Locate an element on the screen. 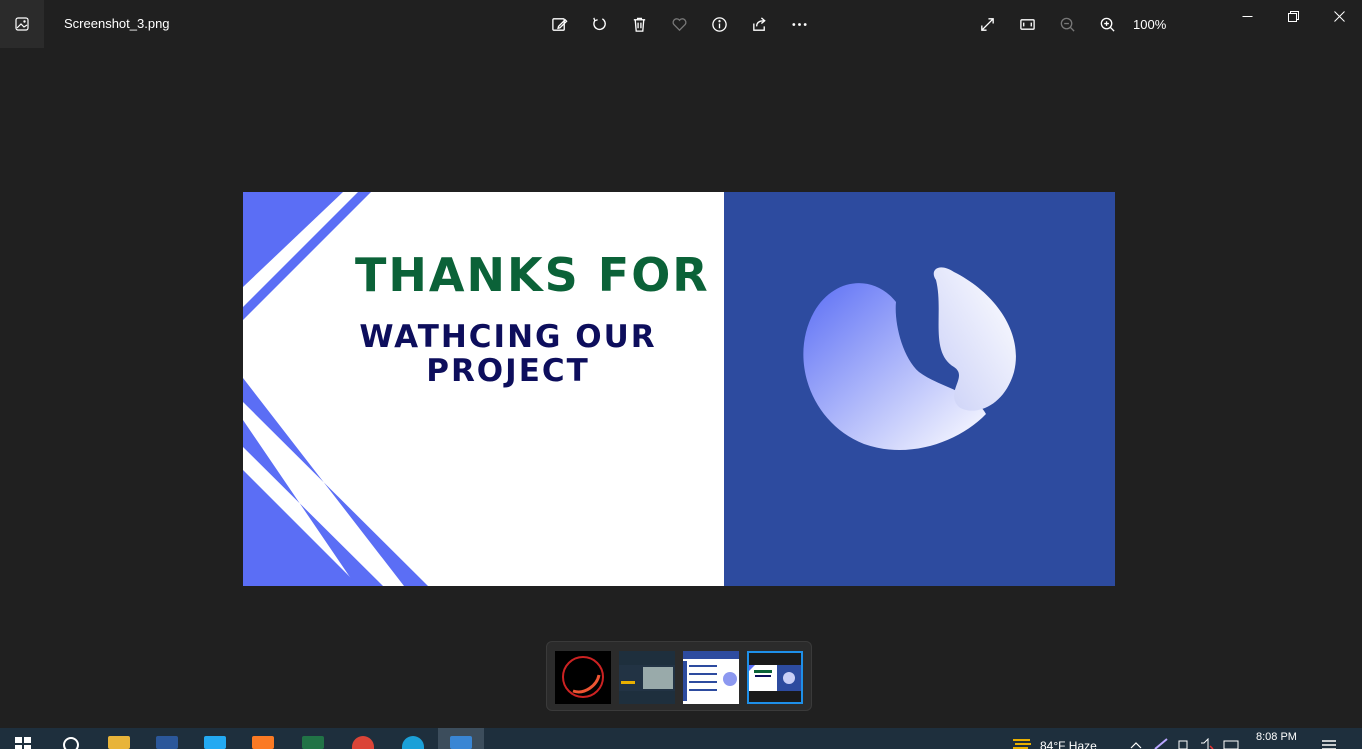 The height and width of the screenshot is (749, 1362). zoom-in-icon is located at coordinates (1107, 24).